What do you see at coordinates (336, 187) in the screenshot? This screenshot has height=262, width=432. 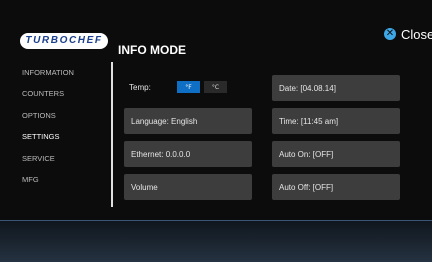 I see `auto-off-button: Auto Off: [OFF]` at bounding box center [336, 187].